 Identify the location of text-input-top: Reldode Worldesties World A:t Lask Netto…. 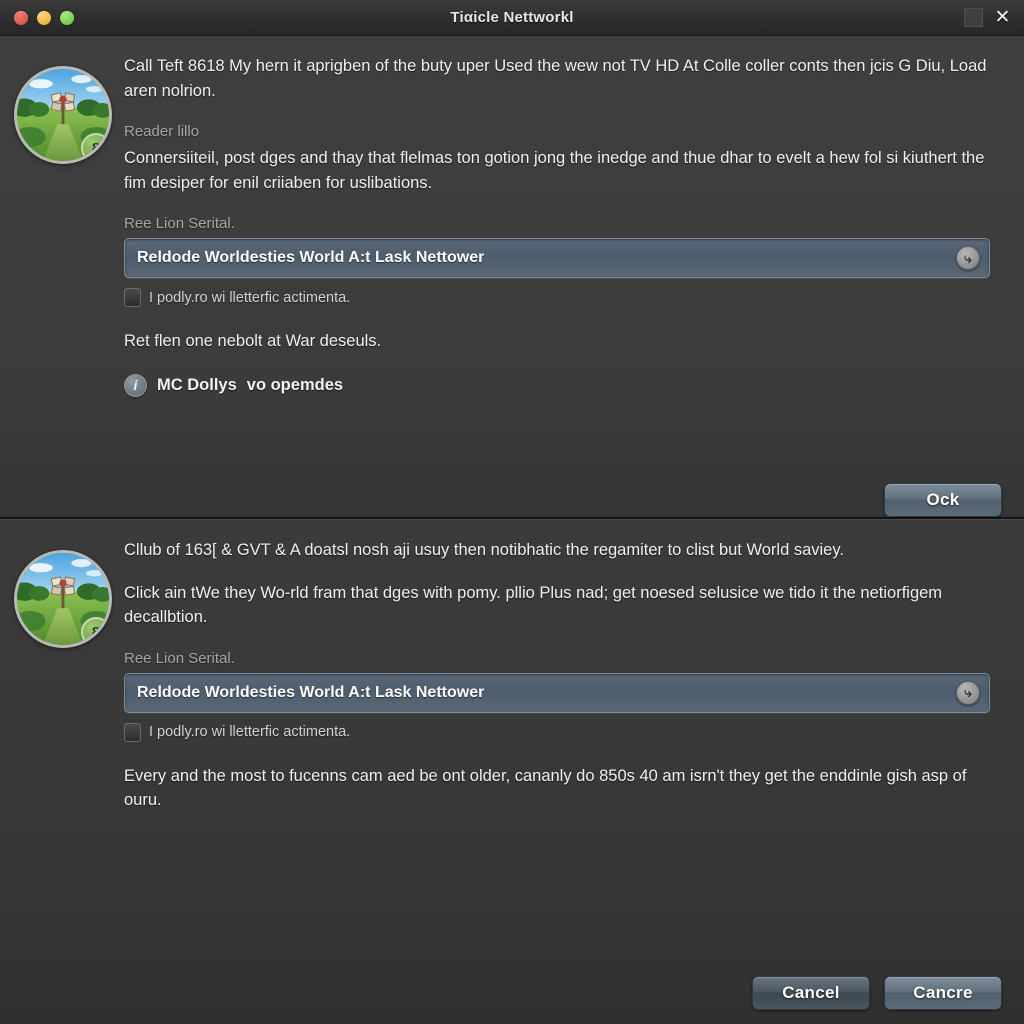
(557, 258).